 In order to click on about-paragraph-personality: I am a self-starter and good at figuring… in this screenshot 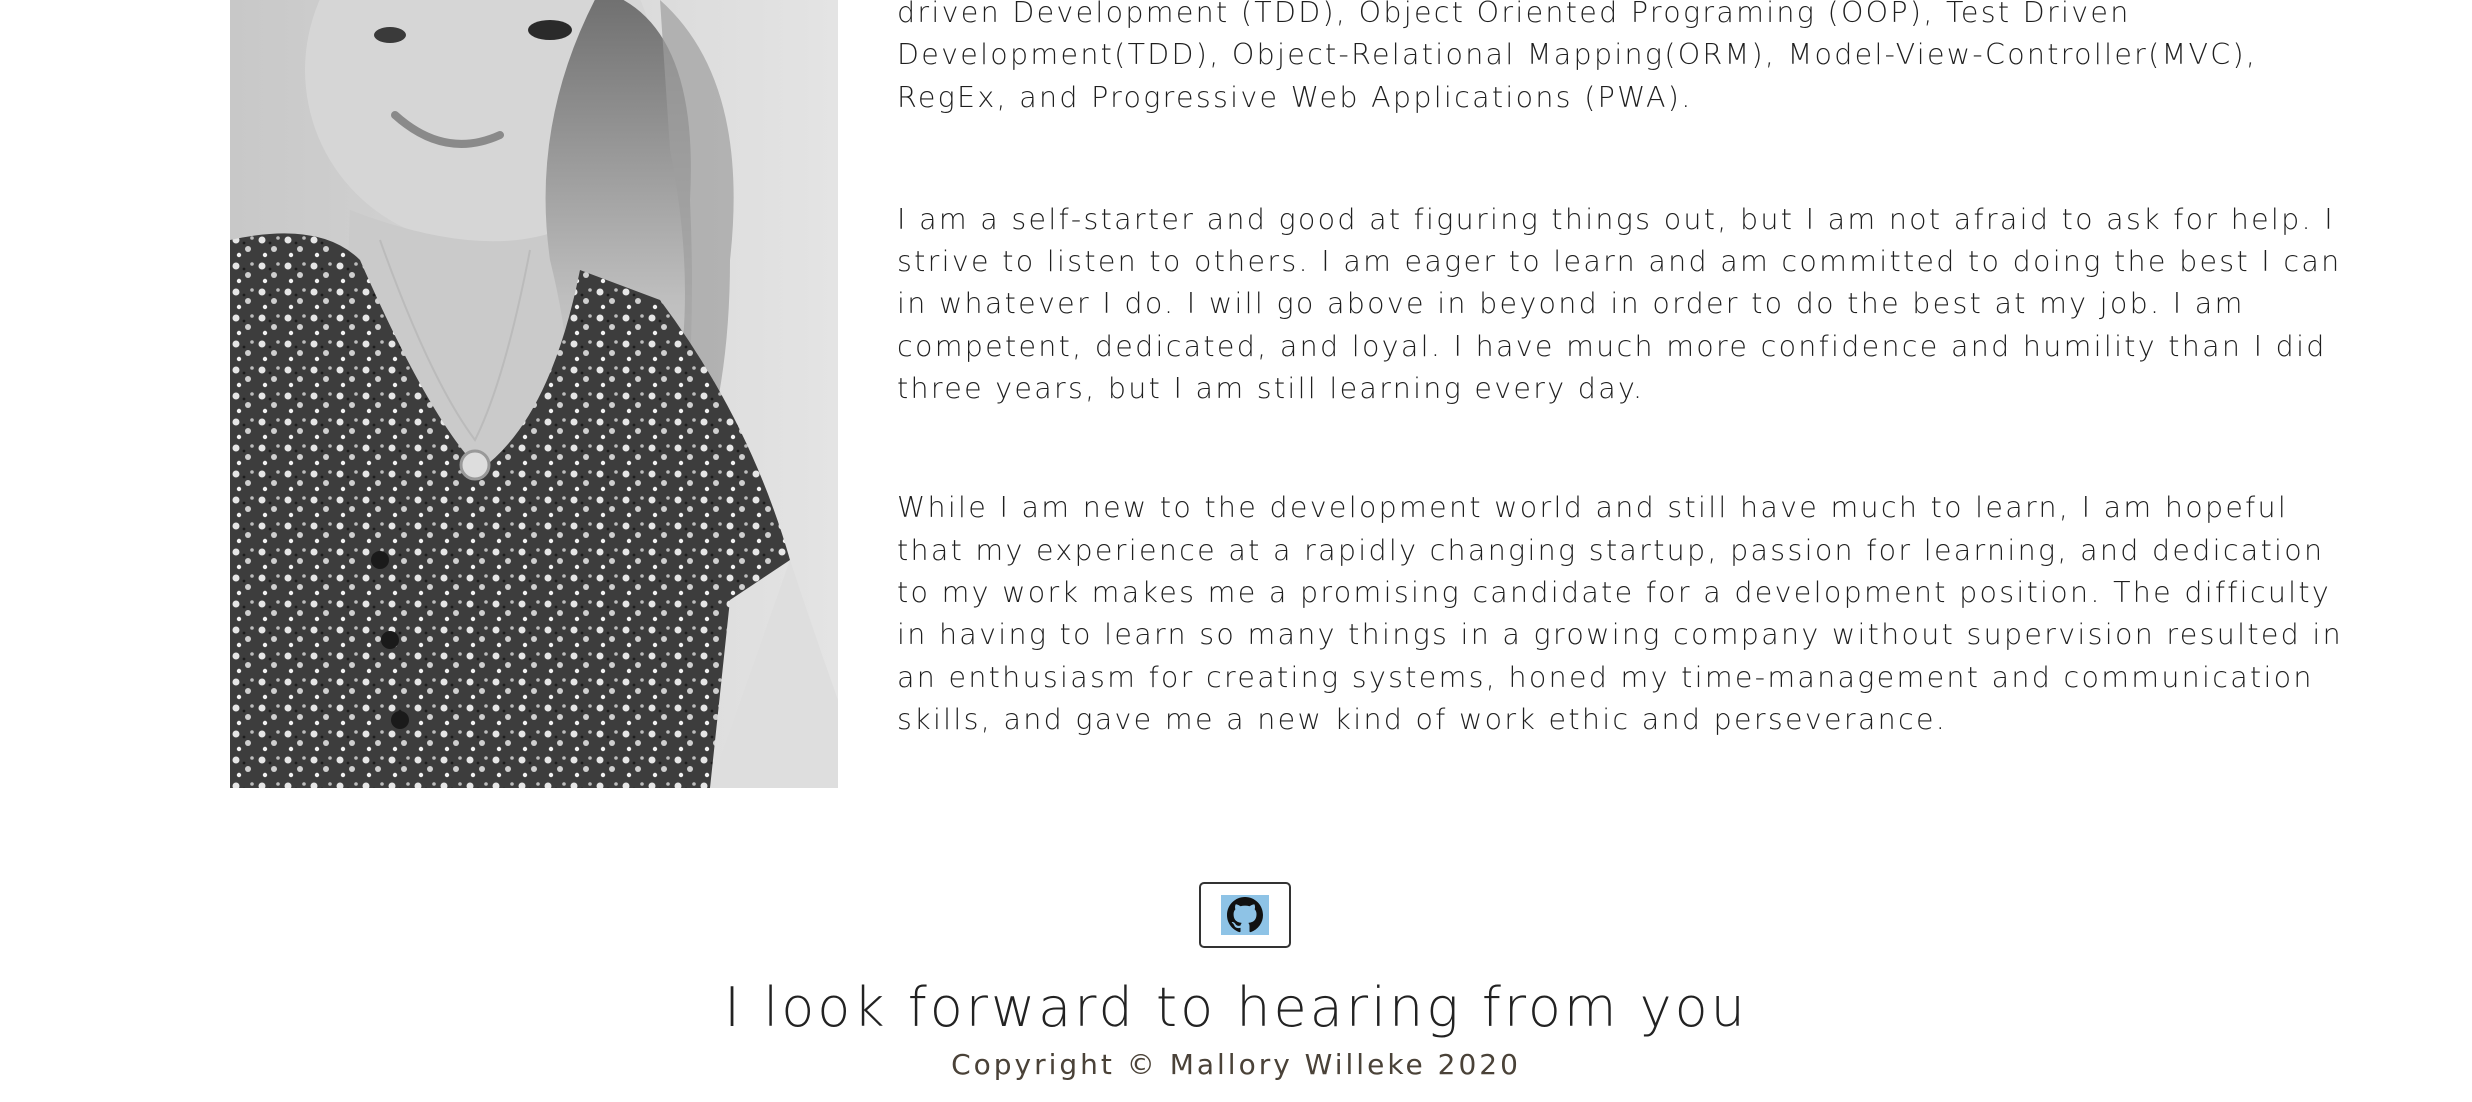, I will do `click(1619, 304)`.